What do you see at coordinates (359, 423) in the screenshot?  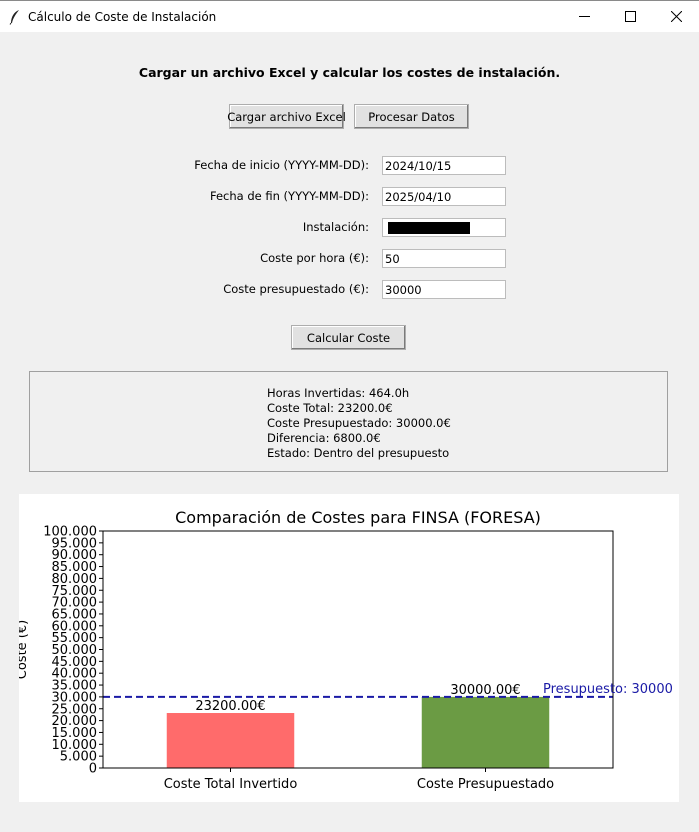 I see `budgeted-cost-result: Coste Presupuestado: 30000.0€` at bounding box center [359, 423].